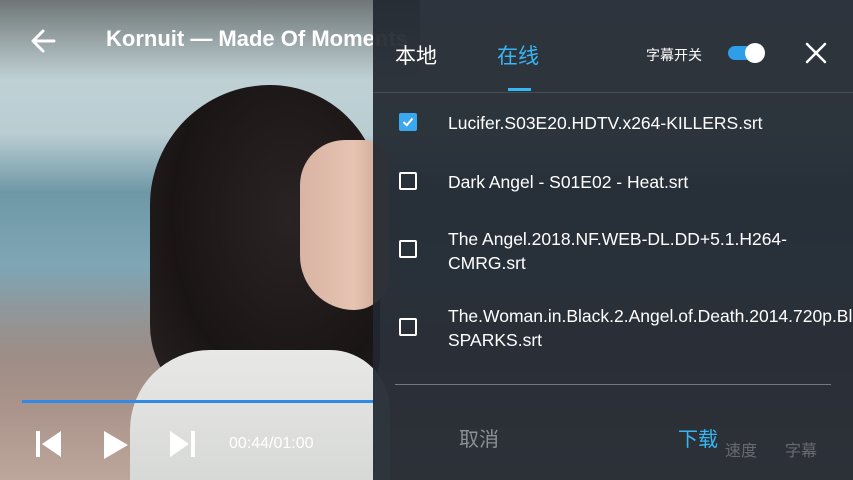  I want to click on back-arrow-icon, so click(43, 41).